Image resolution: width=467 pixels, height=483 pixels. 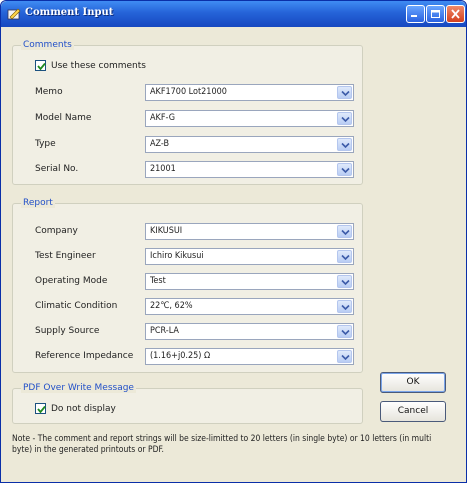 I want to click on climatic-condition-combobox: 22℃, 62%, so click(x=249, y=306).